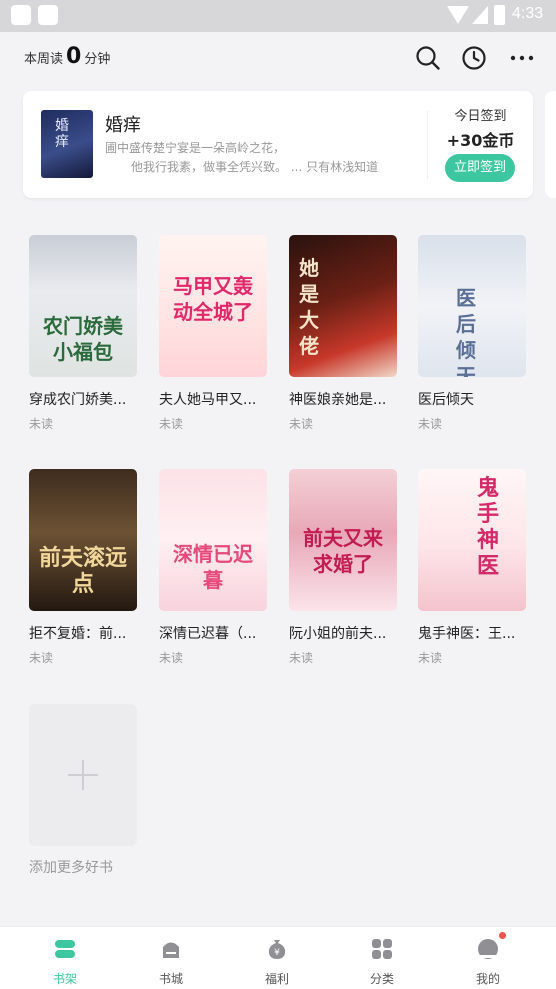 The image size is (556, 989). I want to click on tab-bookstore: 书城, so click(171, 962).